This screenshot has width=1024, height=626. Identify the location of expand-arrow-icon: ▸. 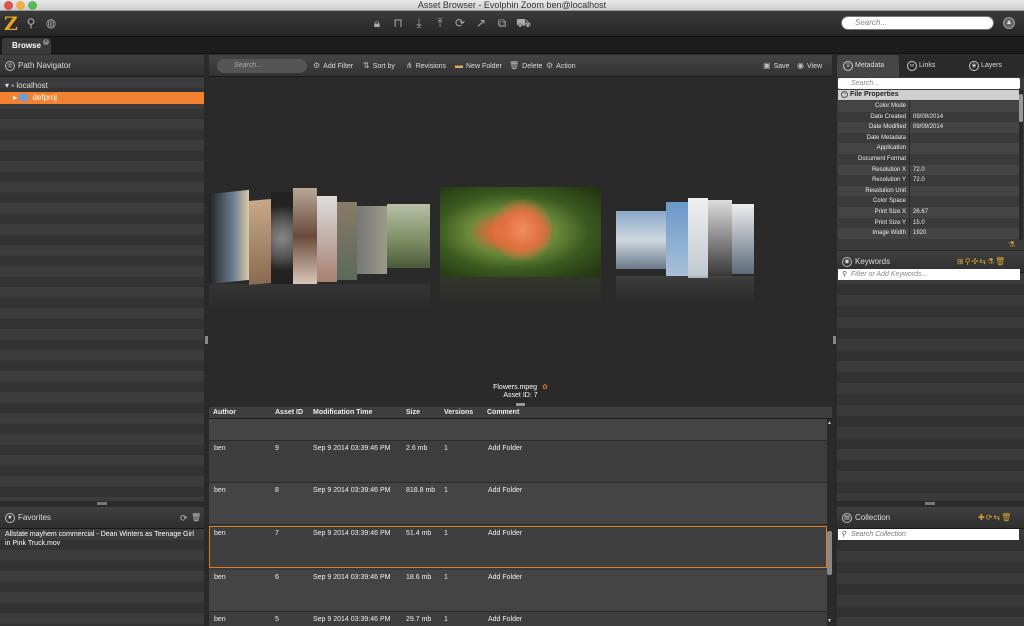
(15, 97).